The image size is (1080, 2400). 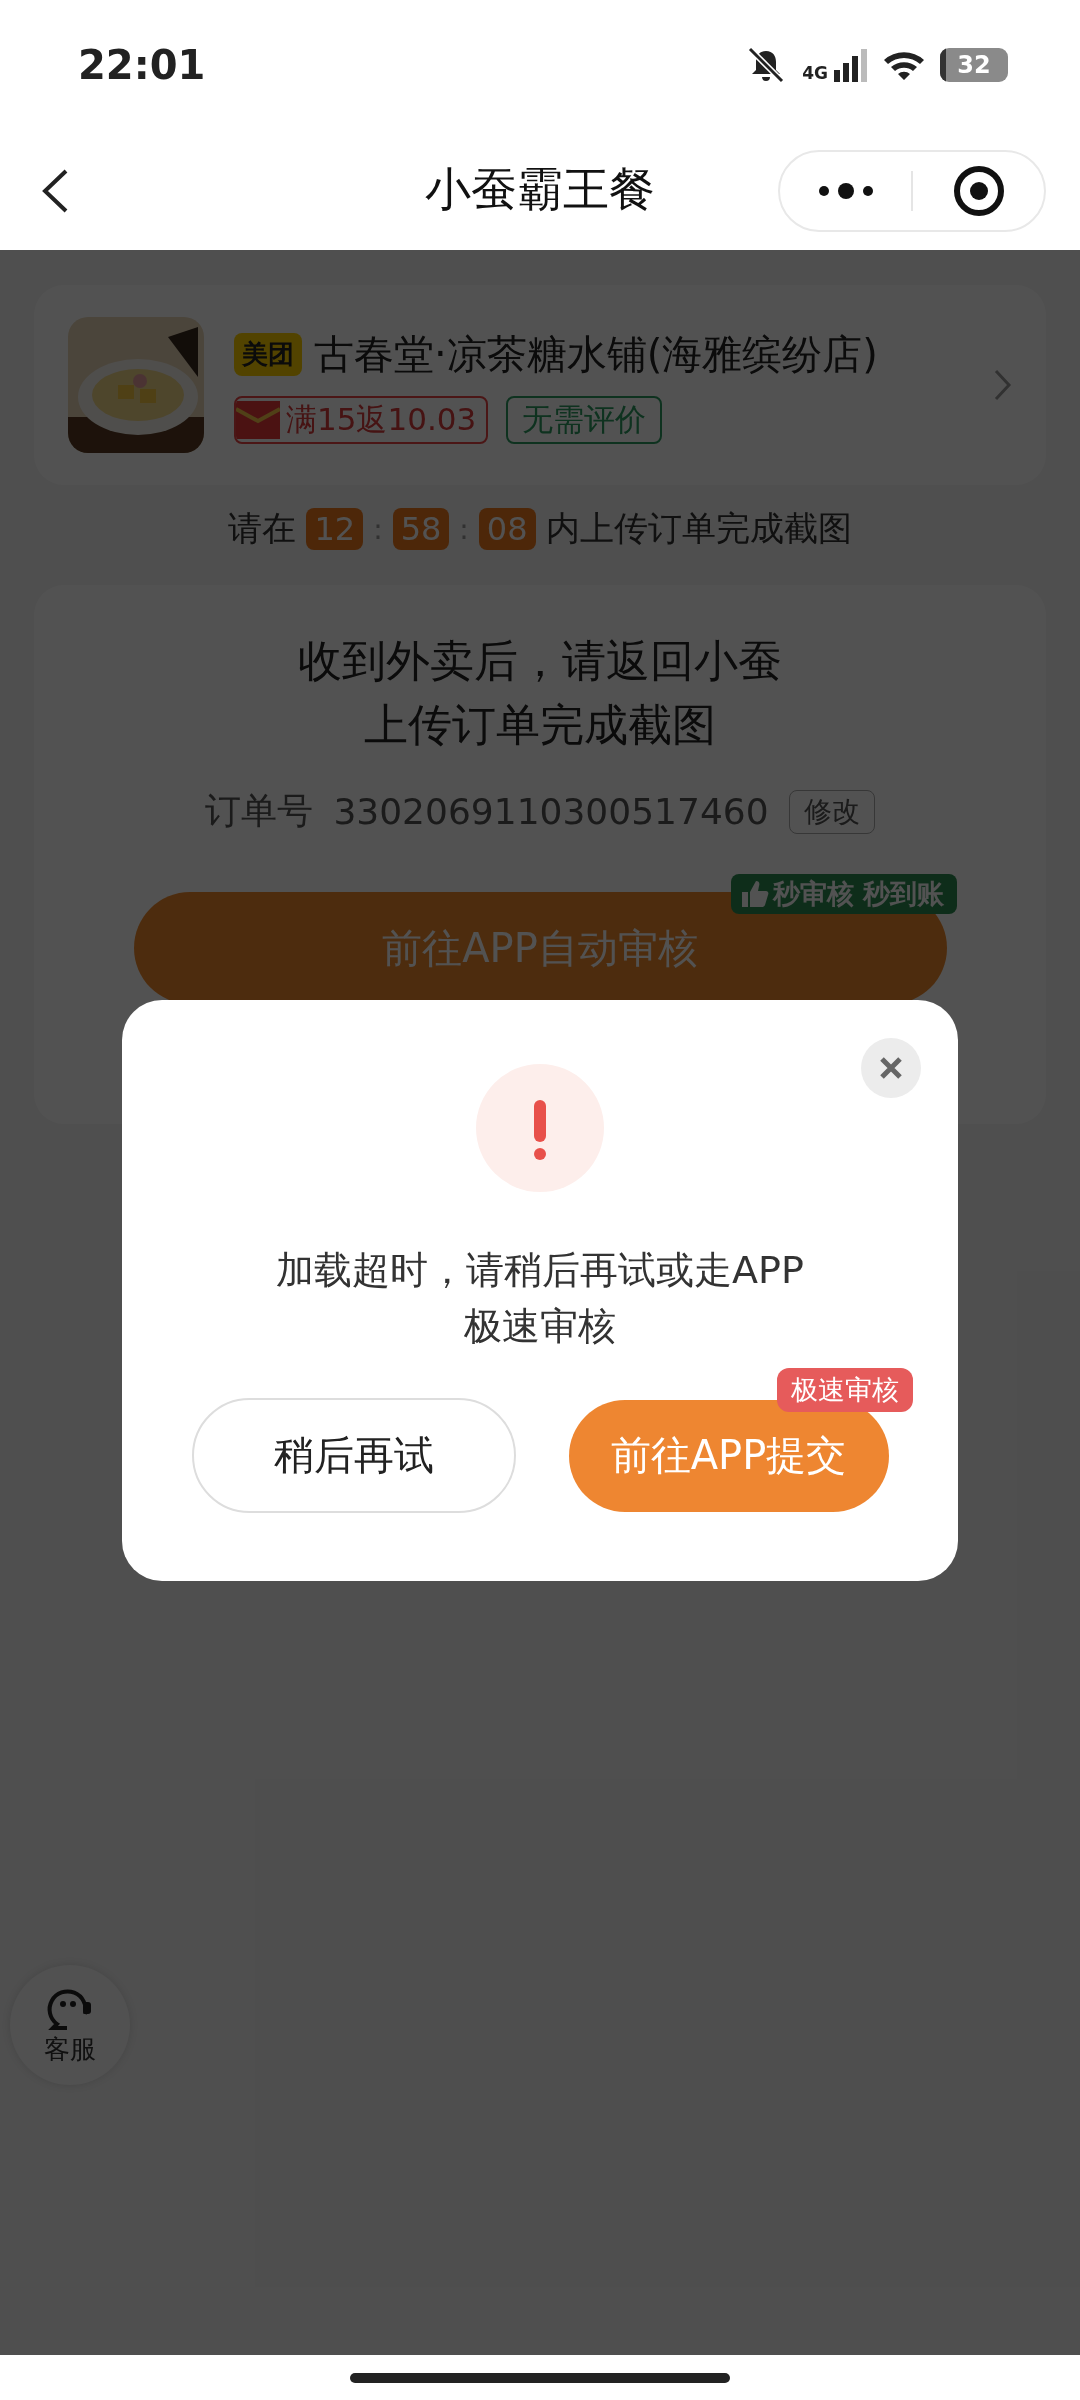 What do you see at coordinates (507, 529) in the screenshot?
I see `countdown-digits: 08` at bounding box center [507, 529].